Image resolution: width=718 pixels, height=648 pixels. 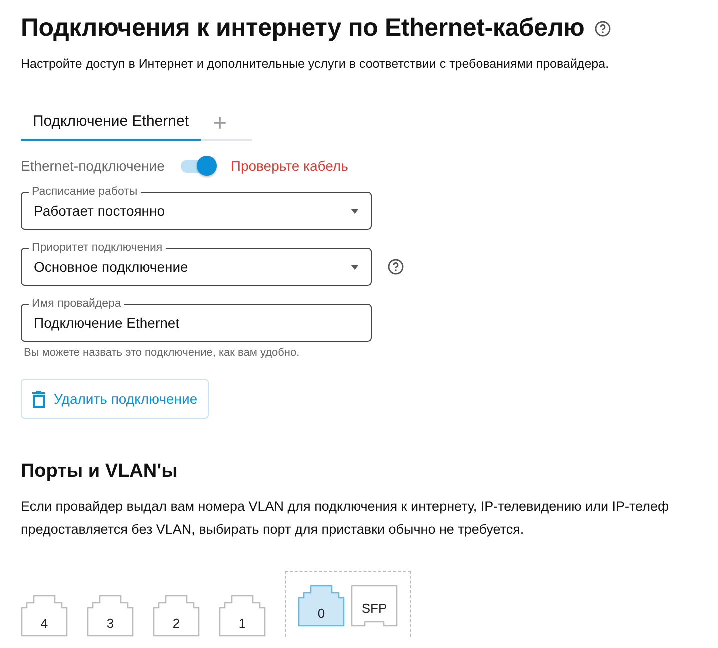 I want to click on port-button: 3, so click(x=110, y=616).